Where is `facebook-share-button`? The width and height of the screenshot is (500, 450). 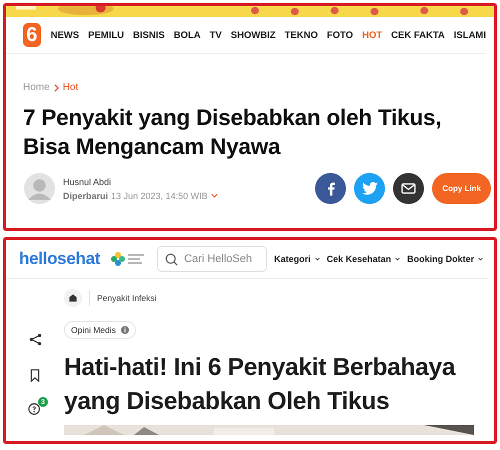 facebook-share-button is located at coordinates (330, 188).